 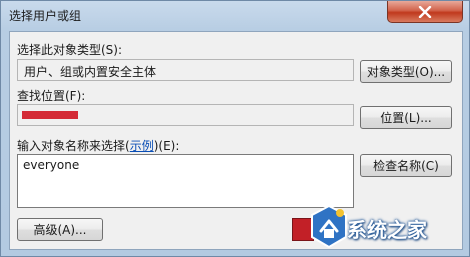 I want to click on watermark: 系统之家, so click(x=387, y=228).